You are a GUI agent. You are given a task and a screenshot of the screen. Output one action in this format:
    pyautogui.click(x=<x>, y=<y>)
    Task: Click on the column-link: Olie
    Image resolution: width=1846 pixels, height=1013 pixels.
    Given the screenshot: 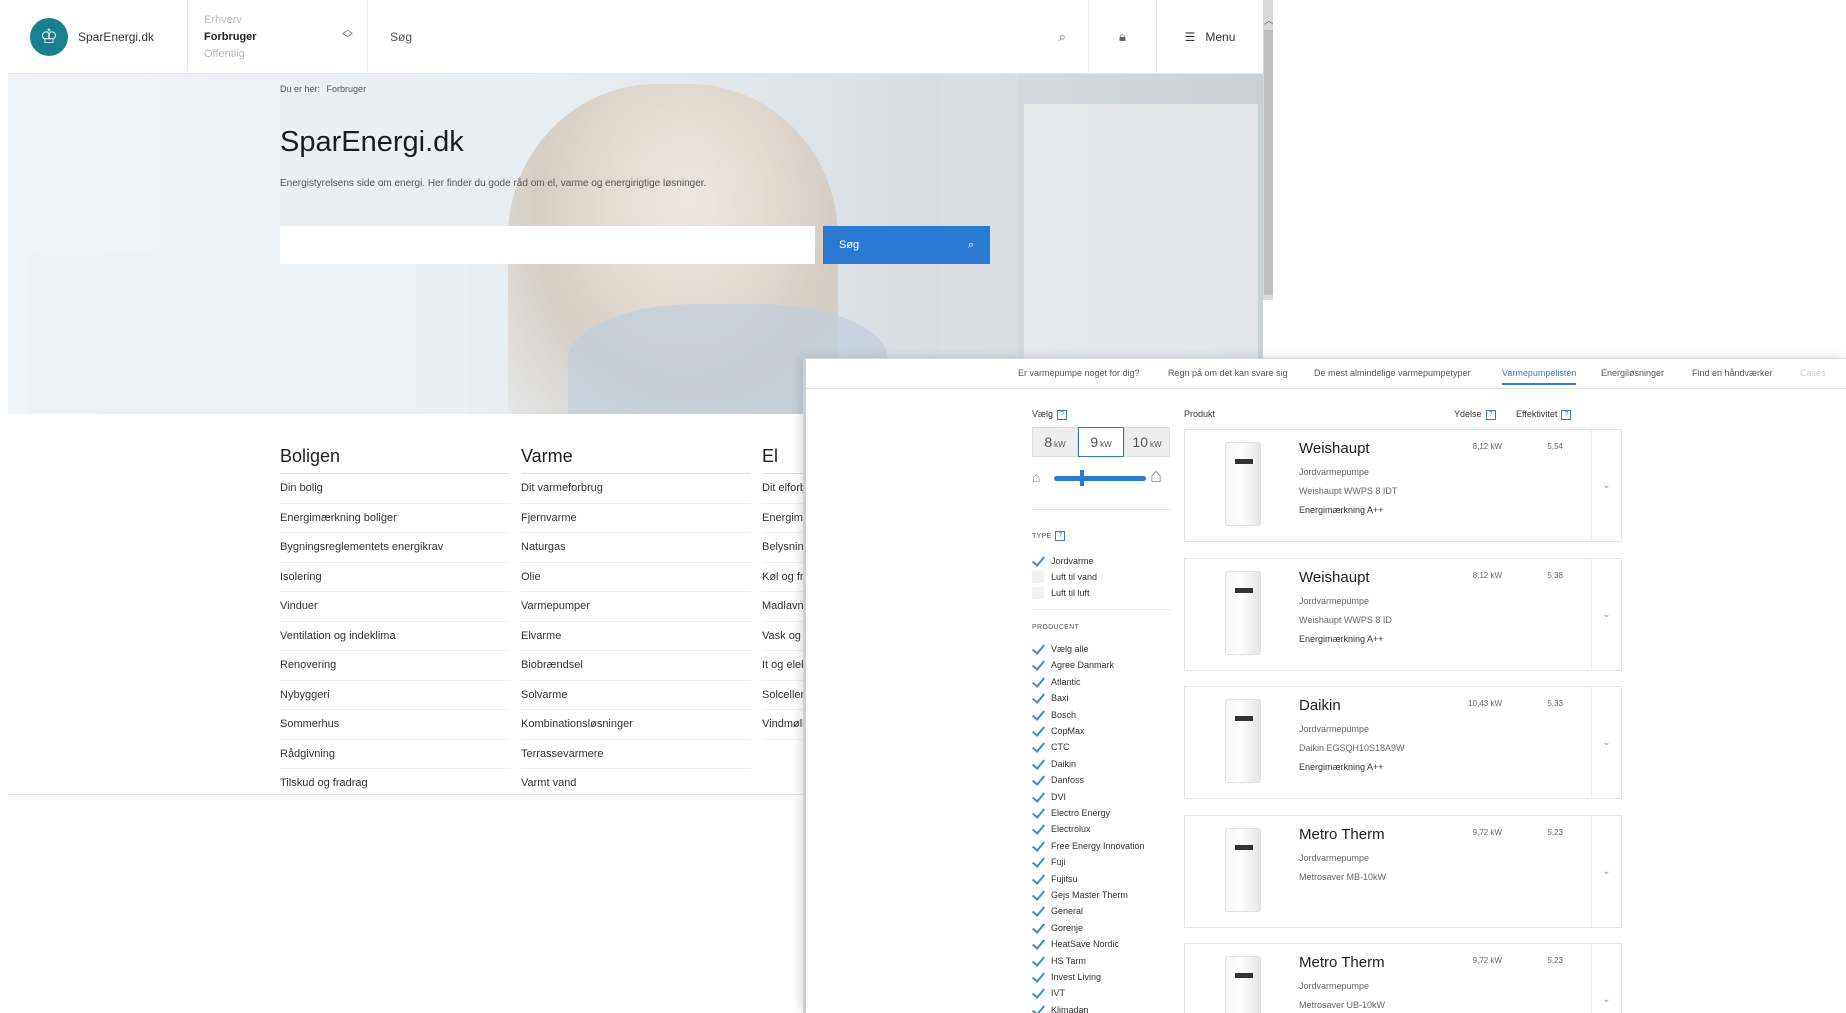 What is the action you would take?
    pyautogui.click(x=636, y=577)
    